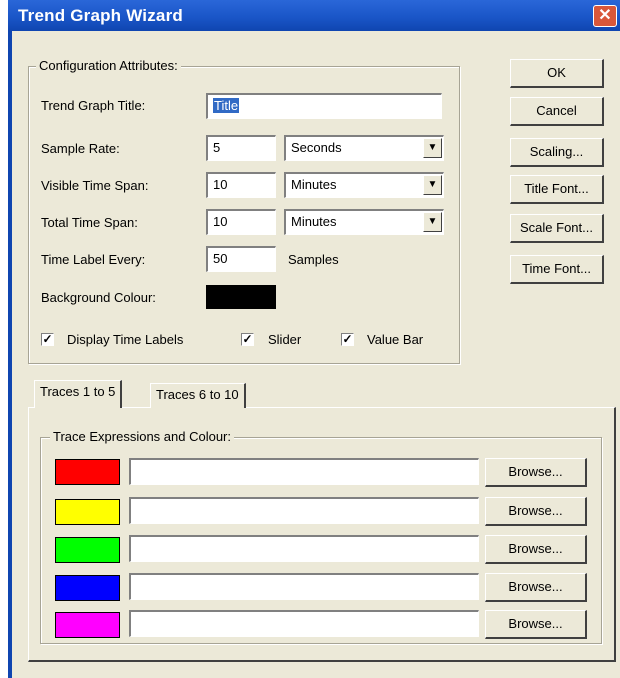  I want to click on ok-button: OK, so click(557, 73).